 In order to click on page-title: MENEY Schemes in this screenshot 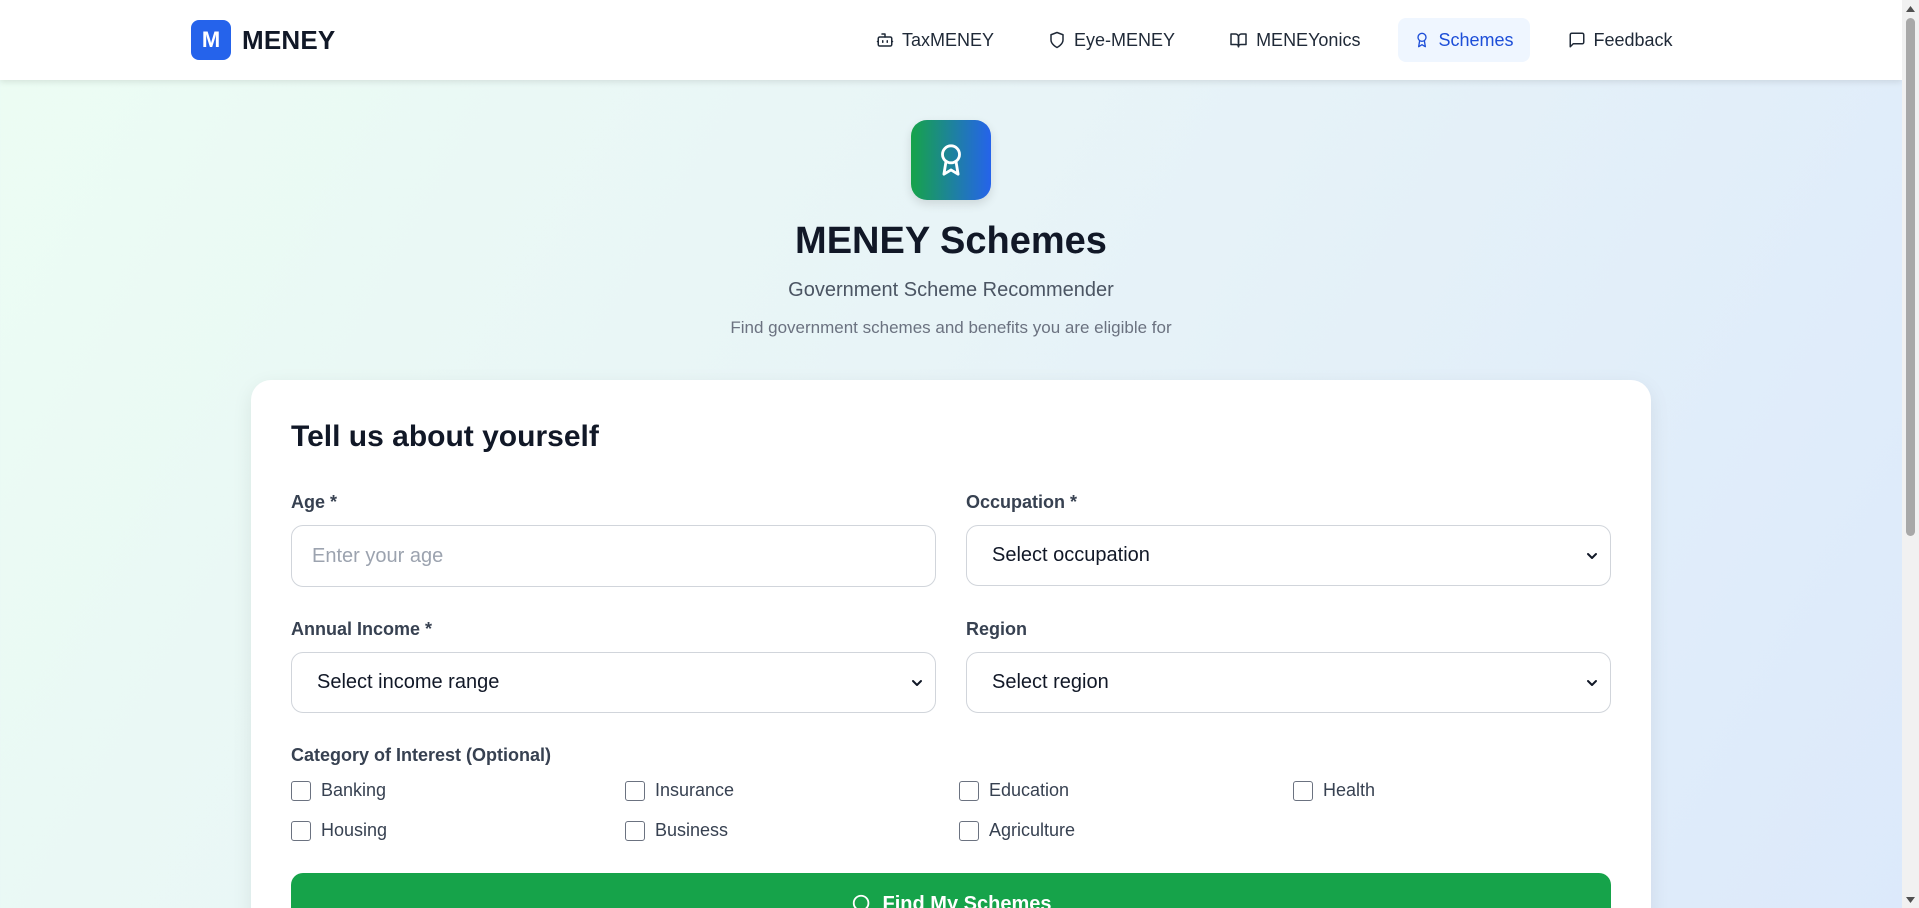, I will do `click(951, 241)`.